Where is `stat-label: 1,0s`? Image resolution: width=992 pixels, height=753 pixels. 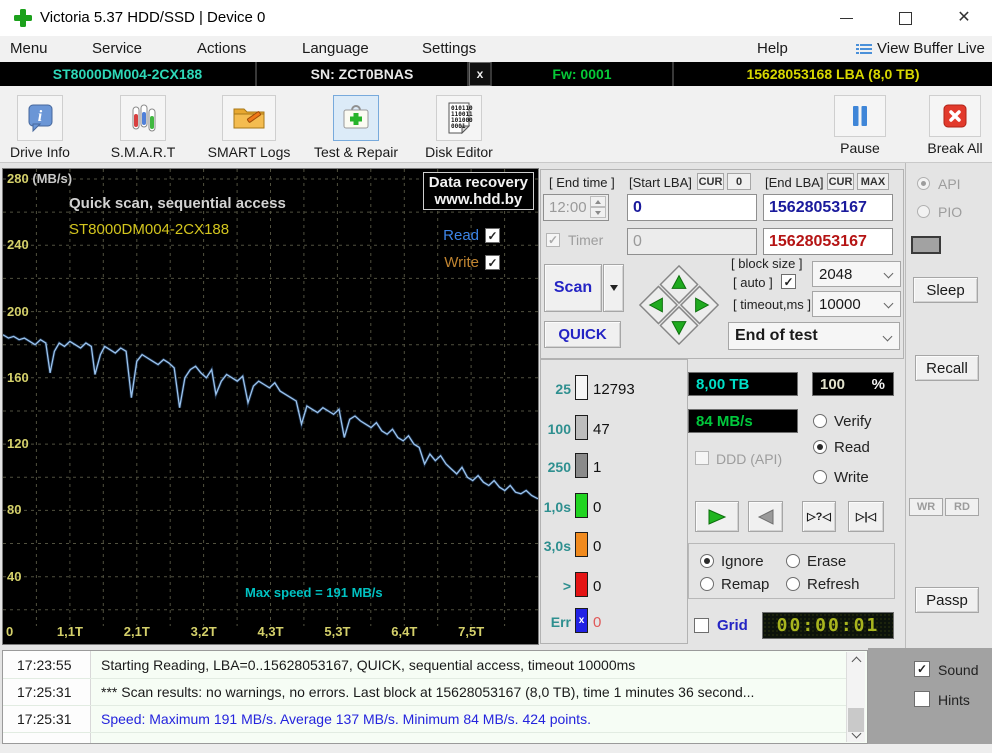 stat-label: 1,0s is located at coordinates (557, 507).